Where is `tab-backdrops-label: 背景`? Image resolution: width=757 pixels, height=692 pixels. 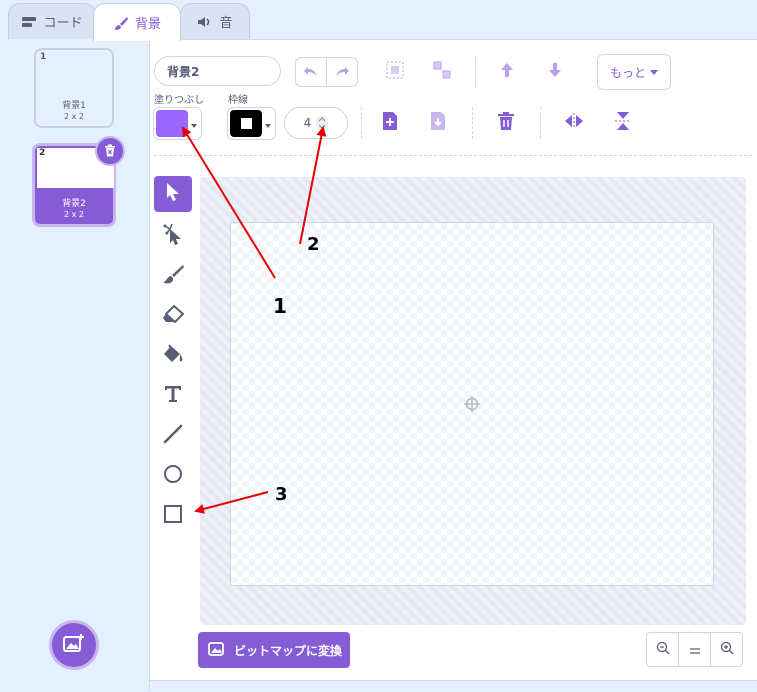
tab-backdrops-label: 背景 is located at coordinates (147, 24).